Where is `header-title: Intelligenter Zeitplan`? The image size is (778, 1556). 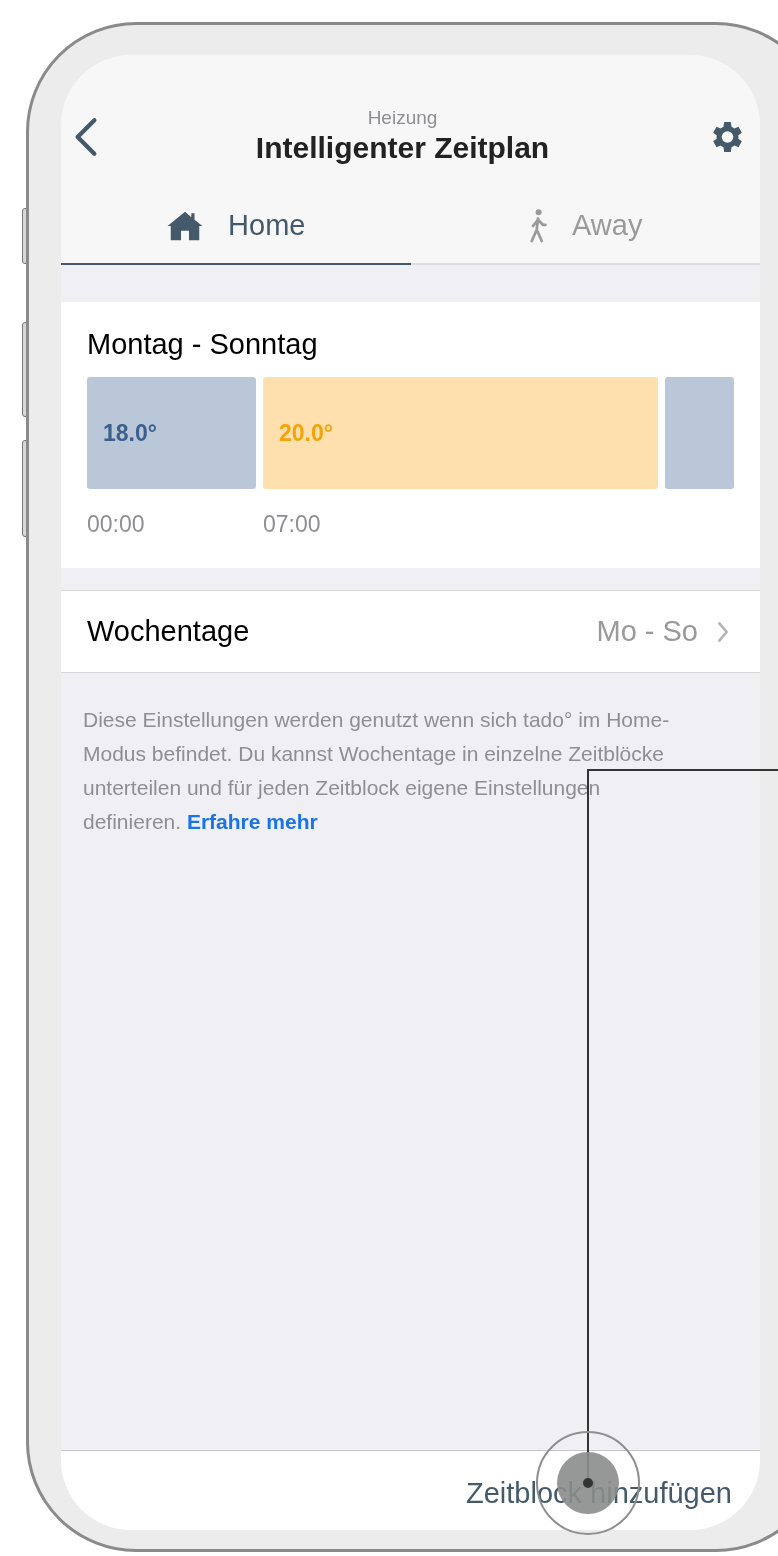 header-title: Intelligenter Zeitplan is located at coordinates (402, 148).